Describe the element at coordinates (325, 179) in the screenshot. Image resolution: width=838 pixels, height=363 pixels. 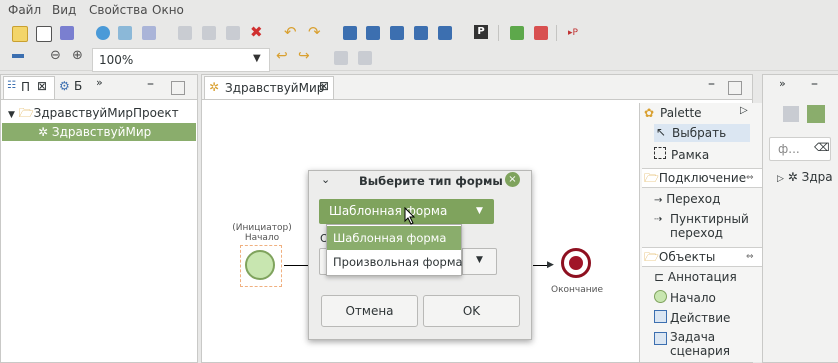
I see `chevron-down-icon: ⌄` at that location.